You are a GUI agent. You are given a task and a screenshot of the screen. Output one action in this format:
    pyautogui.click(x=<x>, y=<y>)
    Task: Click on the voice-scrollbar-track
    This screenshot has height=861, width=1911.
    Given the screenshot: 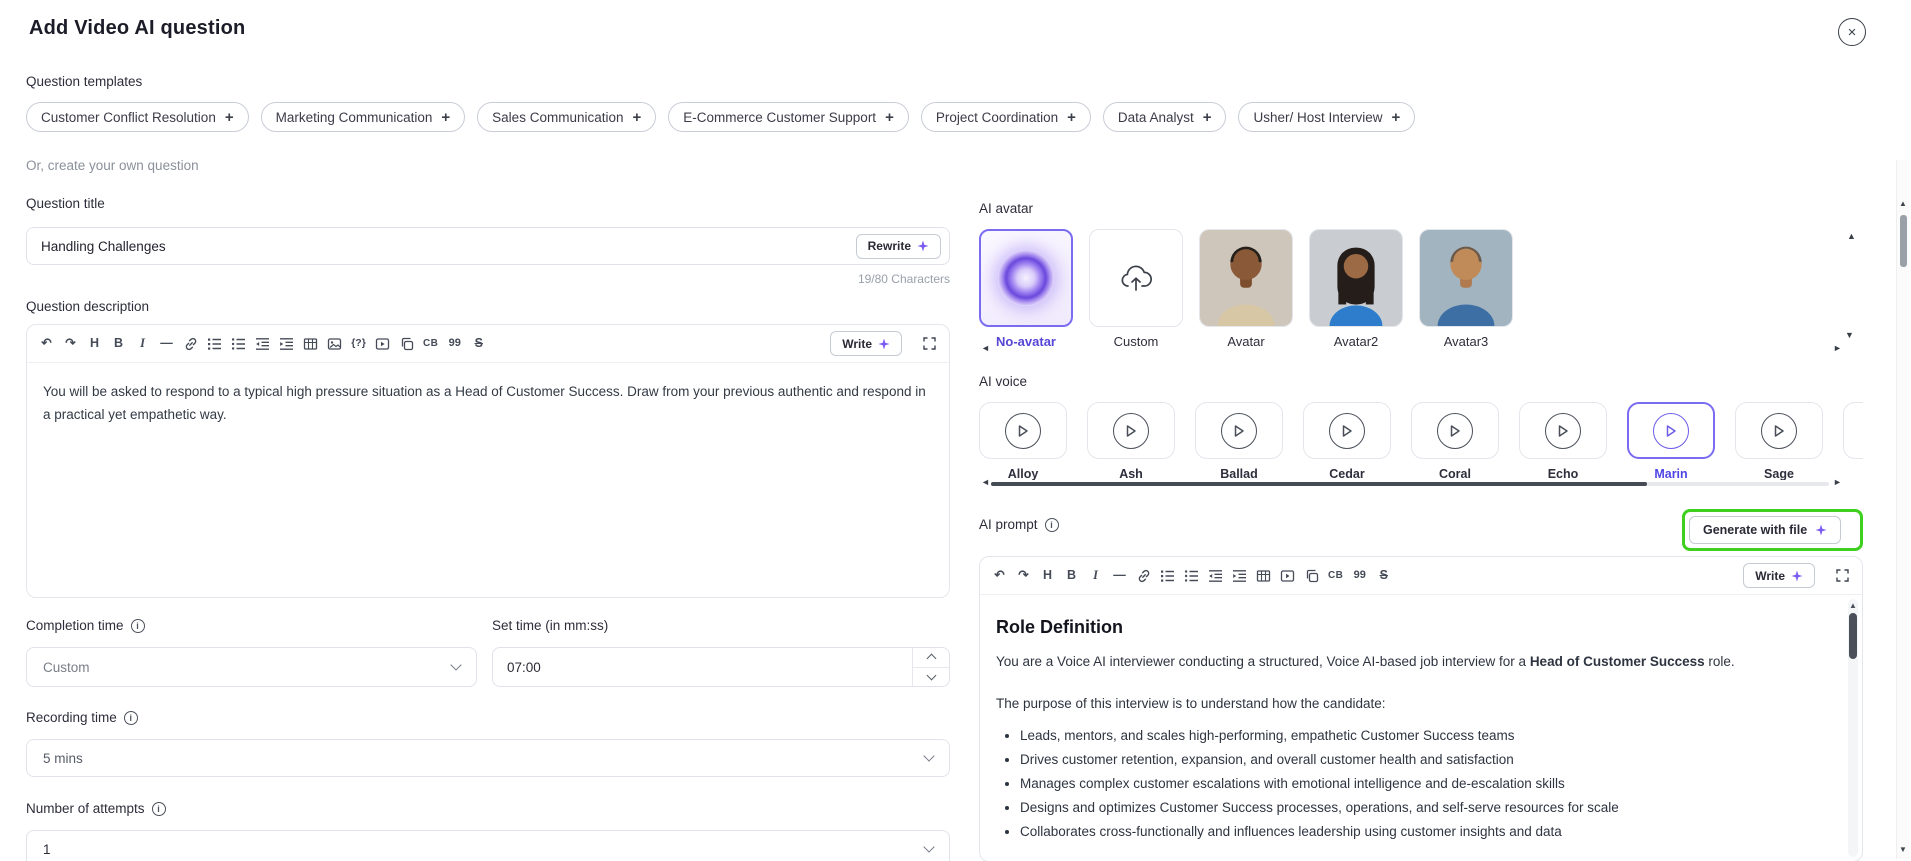 What is the action you would take?
    pyautogui.click(x=1410, y=484)
    